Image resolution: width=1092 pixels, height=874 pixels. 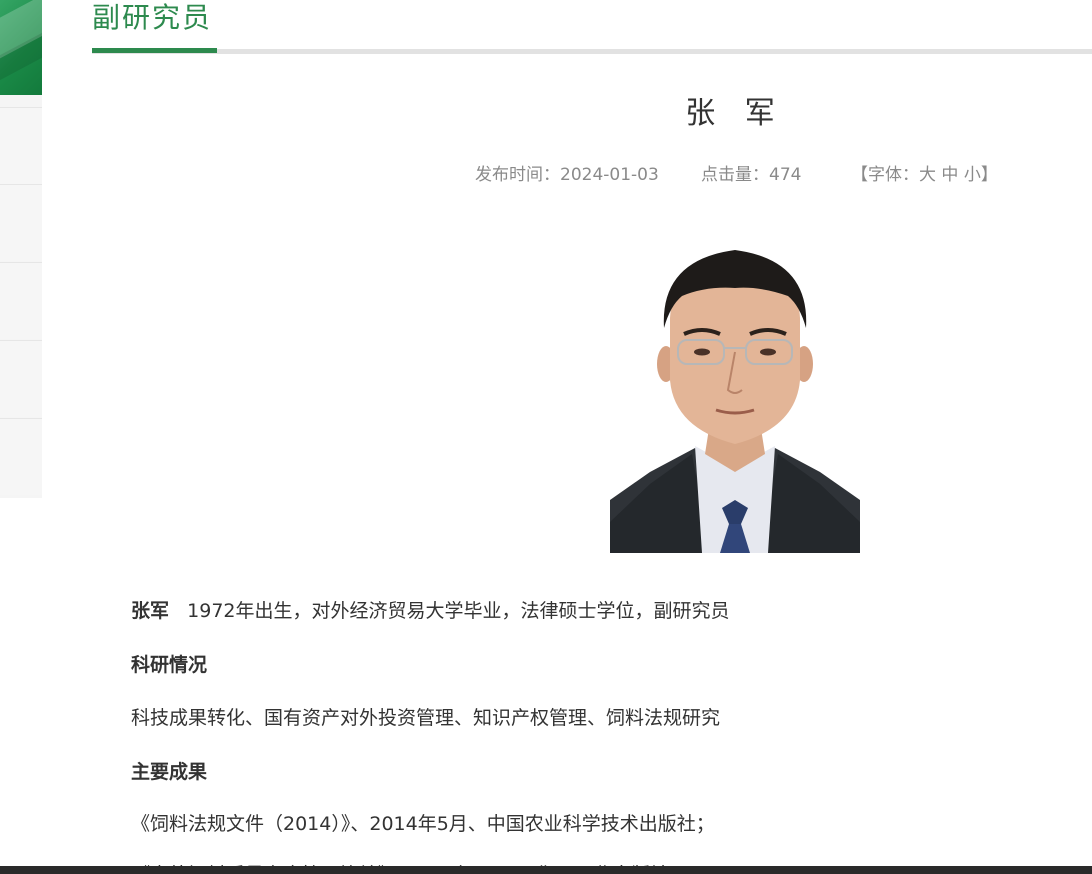 What do you see at coordinates (735, 113) in the screenshot?
I see `article-title: 张 军` at bounding box center [735, 113].